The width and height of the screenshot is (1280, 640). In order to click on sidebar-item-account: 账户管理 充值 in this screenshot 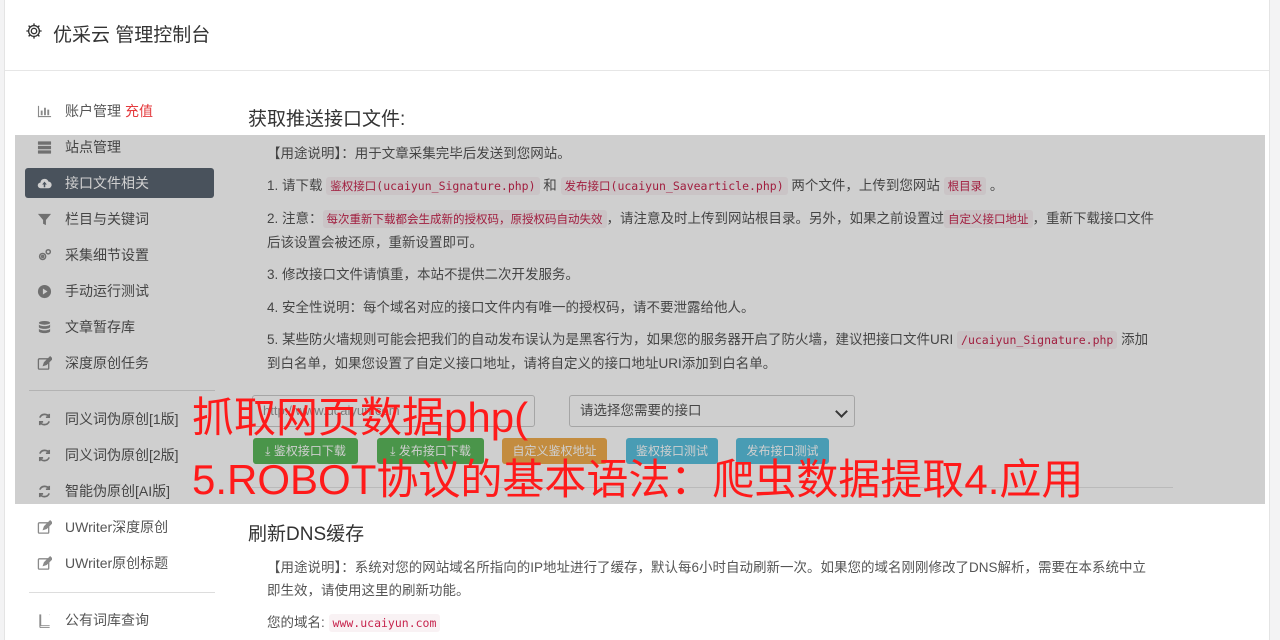, I will do `click(119, 111)`.